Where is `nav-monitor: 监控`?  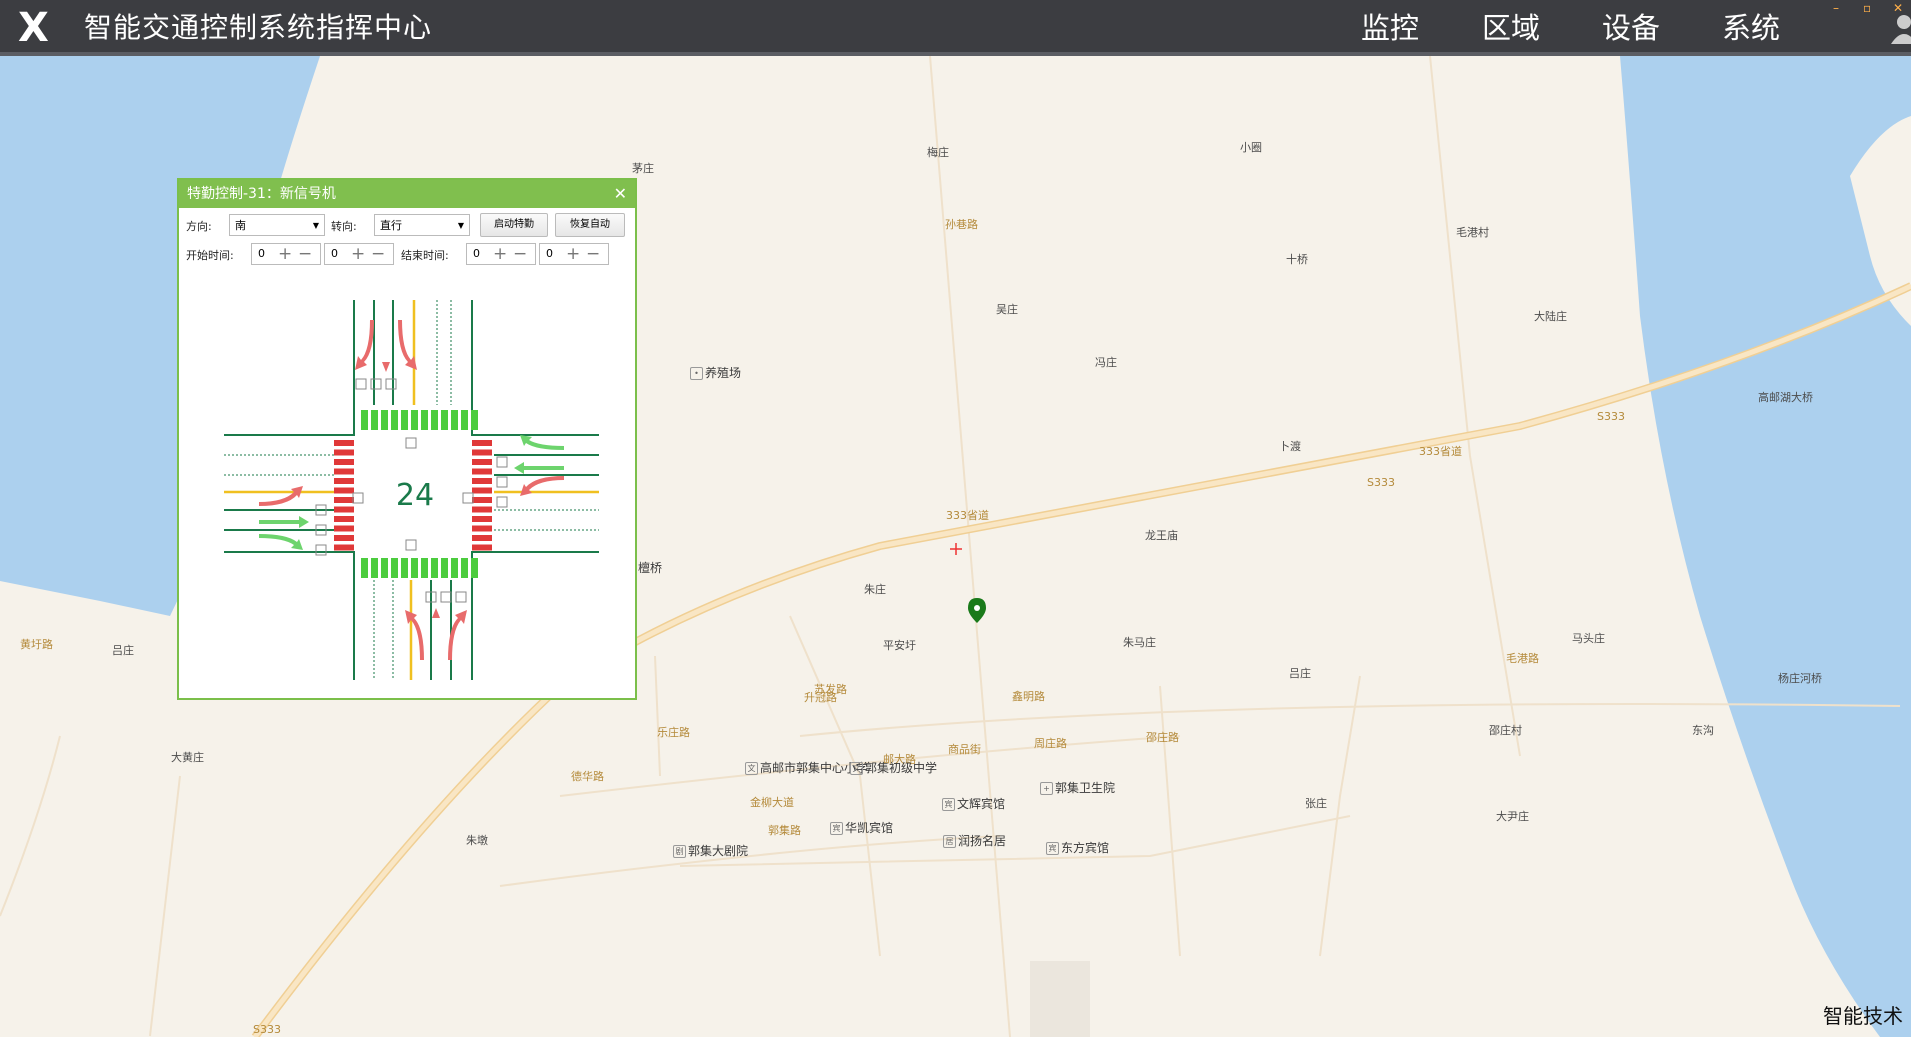 nav-monitor: 监控 is located at coordinates (1390, 28).